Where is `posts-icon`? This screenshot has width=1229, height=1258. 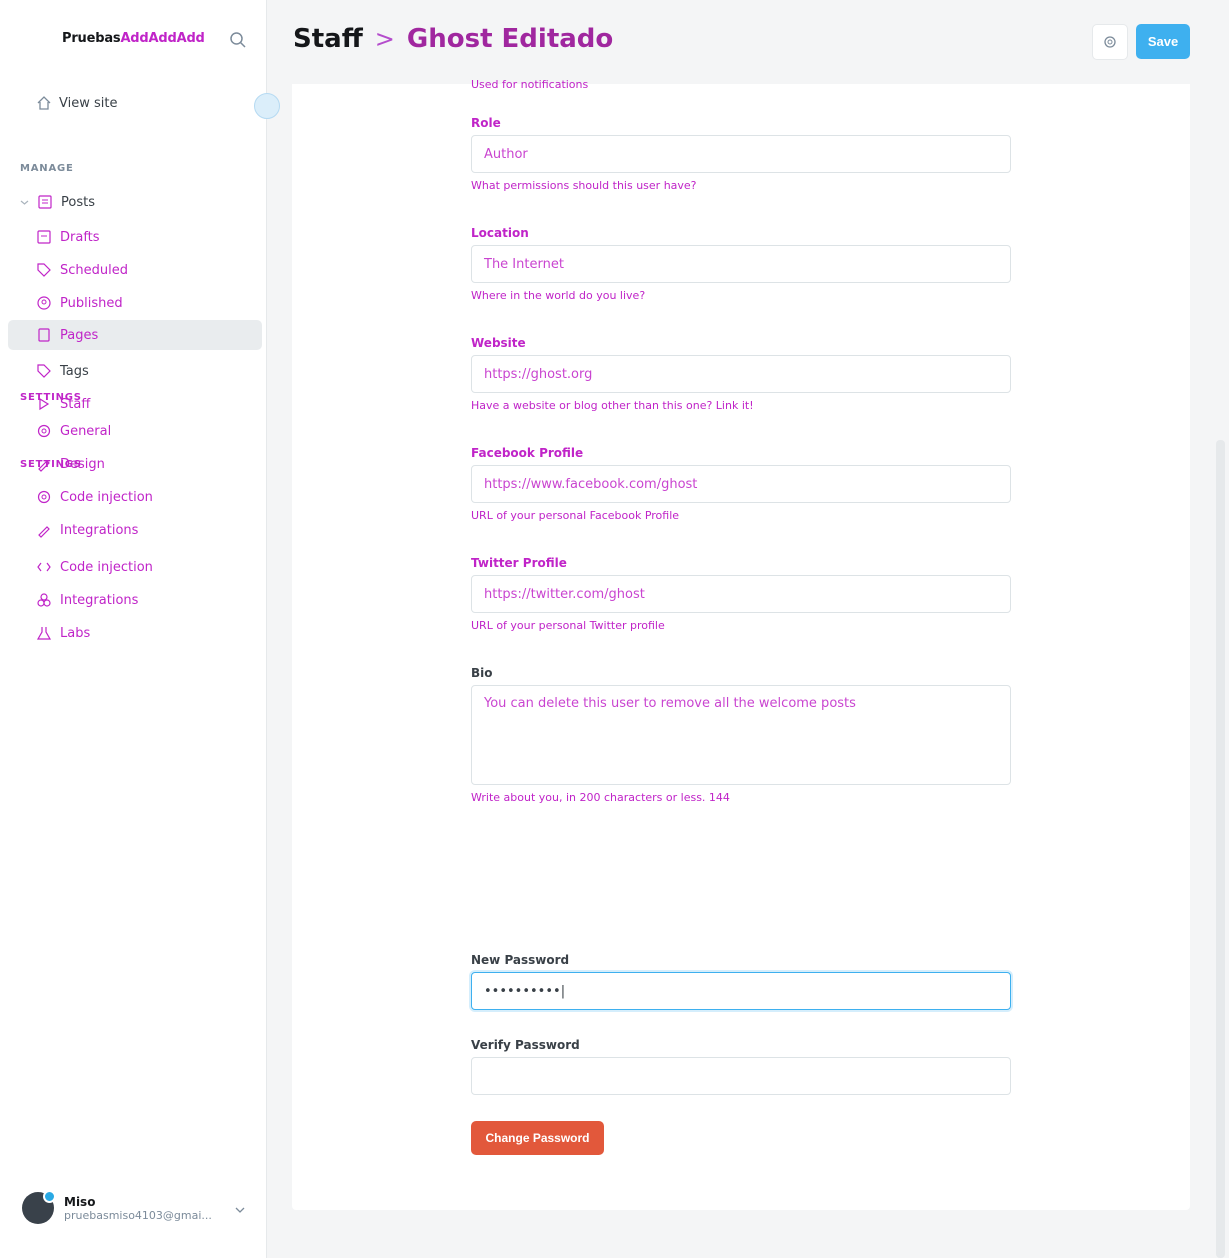 posts-icon is located at coordinates (45, 202).